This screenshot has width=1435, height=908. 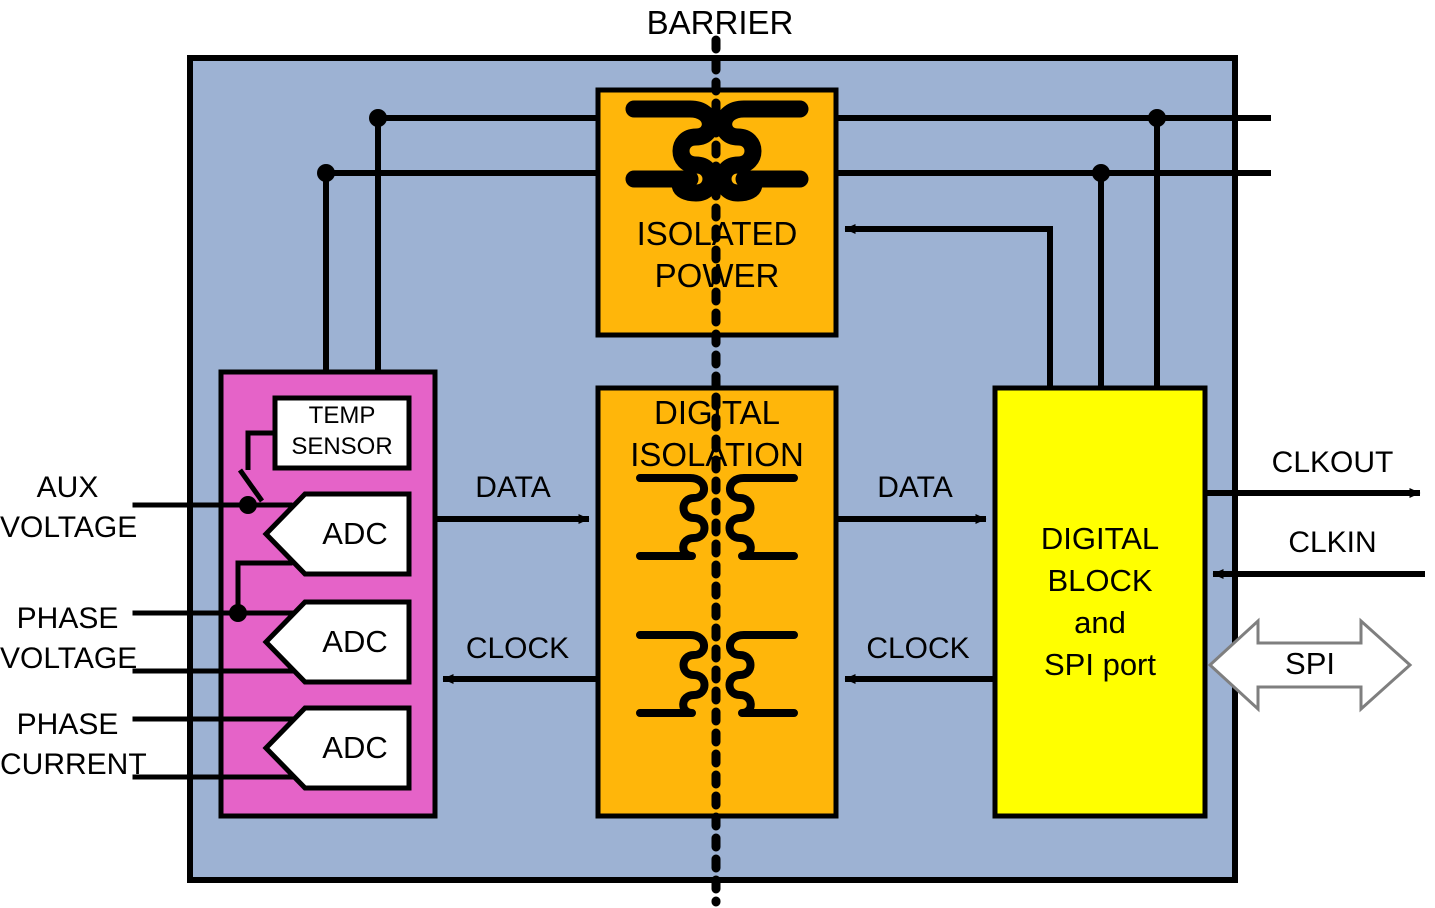 I want to click on digital-block-label-line2: BLOCK, so click(x=1100, y=580).